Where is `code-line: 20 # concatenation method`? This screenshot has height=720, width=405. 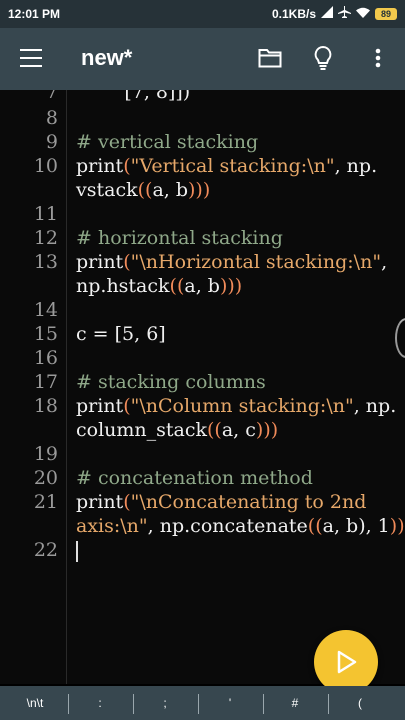
code-line: 20 # concatenation method is located at coordinates (202, 478).